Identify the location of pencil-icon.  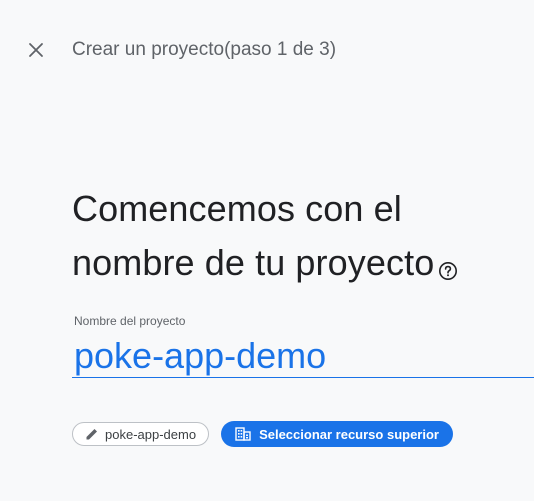
(91, 434).